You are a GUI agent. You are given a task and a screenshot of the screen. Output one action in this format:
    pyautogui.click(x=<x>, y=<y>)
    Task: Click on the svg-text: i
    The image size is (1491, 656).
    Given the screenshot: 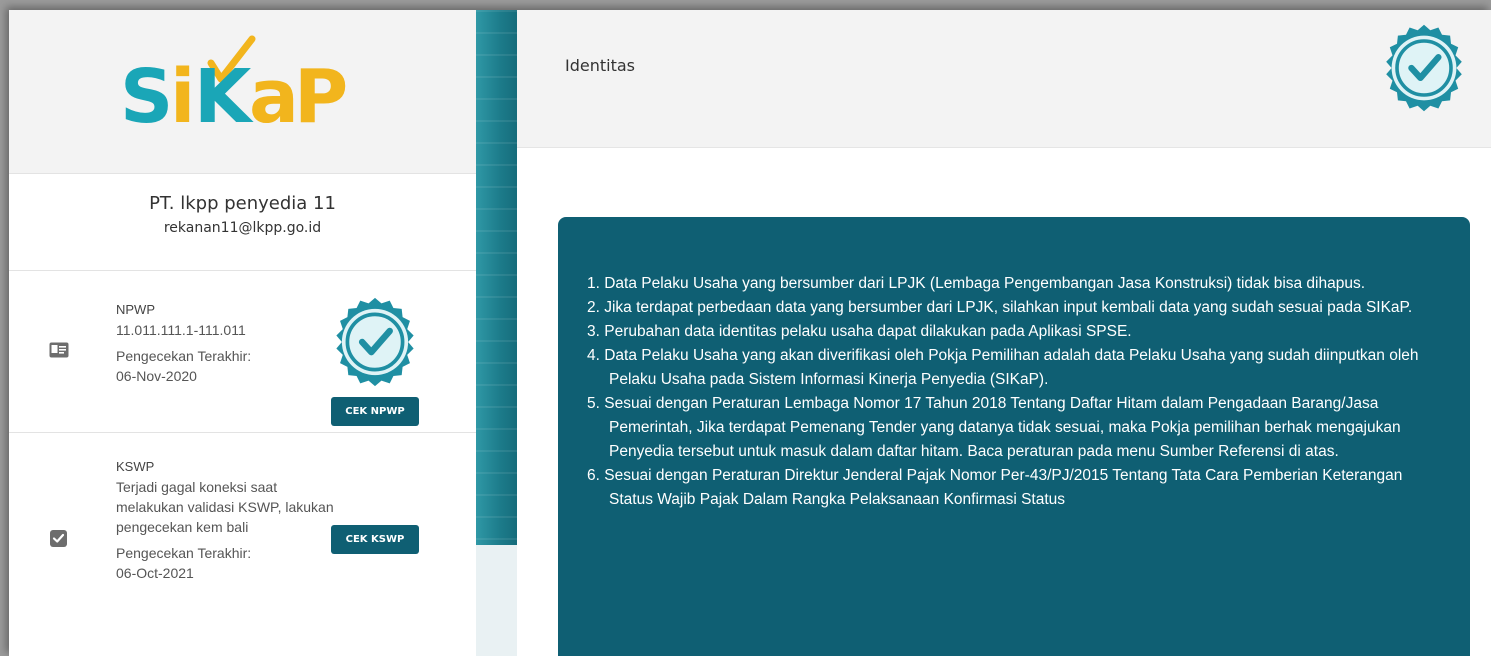 What is the action you would take?
    pyautogui.click(x=182, y=95)
    